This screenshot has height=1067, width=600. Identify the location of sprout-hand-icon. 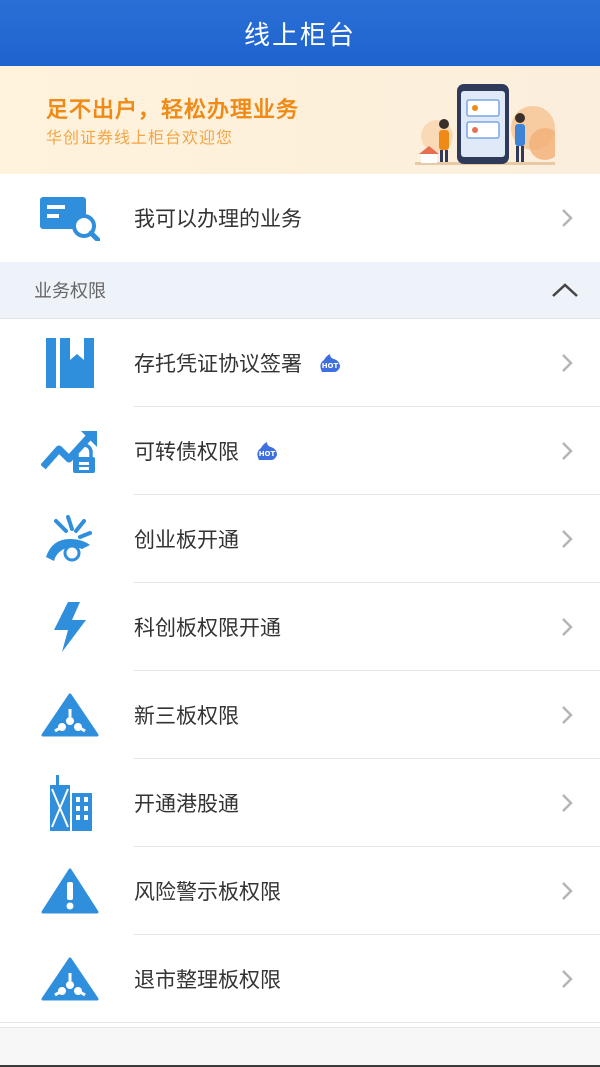
(70, 539).